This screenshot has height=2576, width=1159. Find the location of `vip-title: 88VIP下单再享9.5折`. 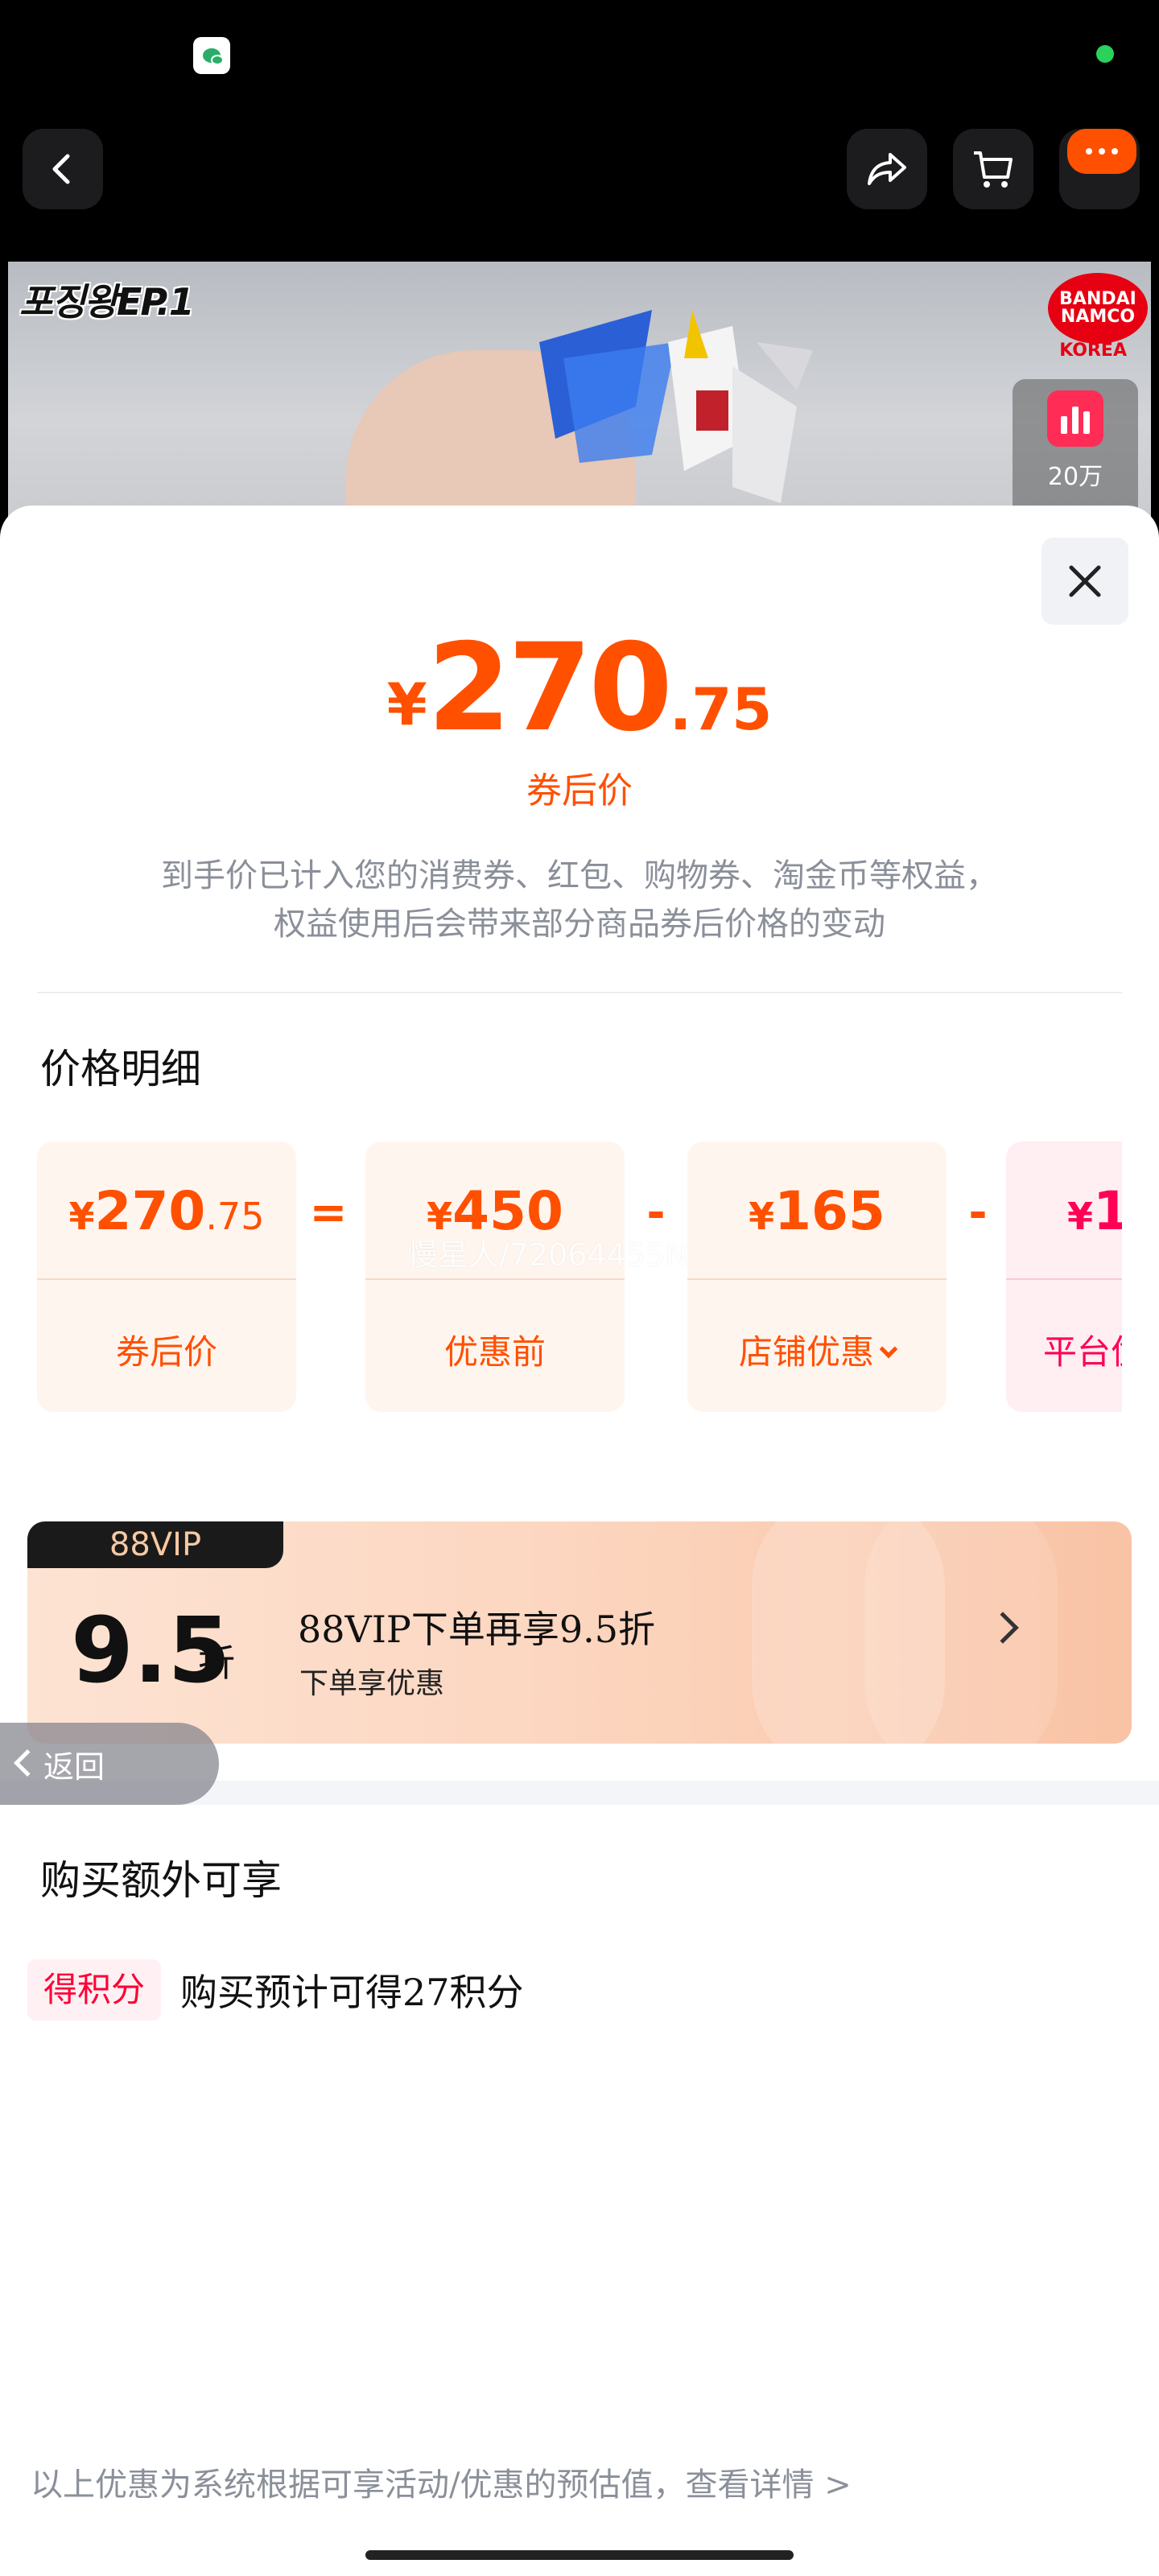

vip-title: 88VIP下单再享9.5折 is located at coordinates (477, 1629).